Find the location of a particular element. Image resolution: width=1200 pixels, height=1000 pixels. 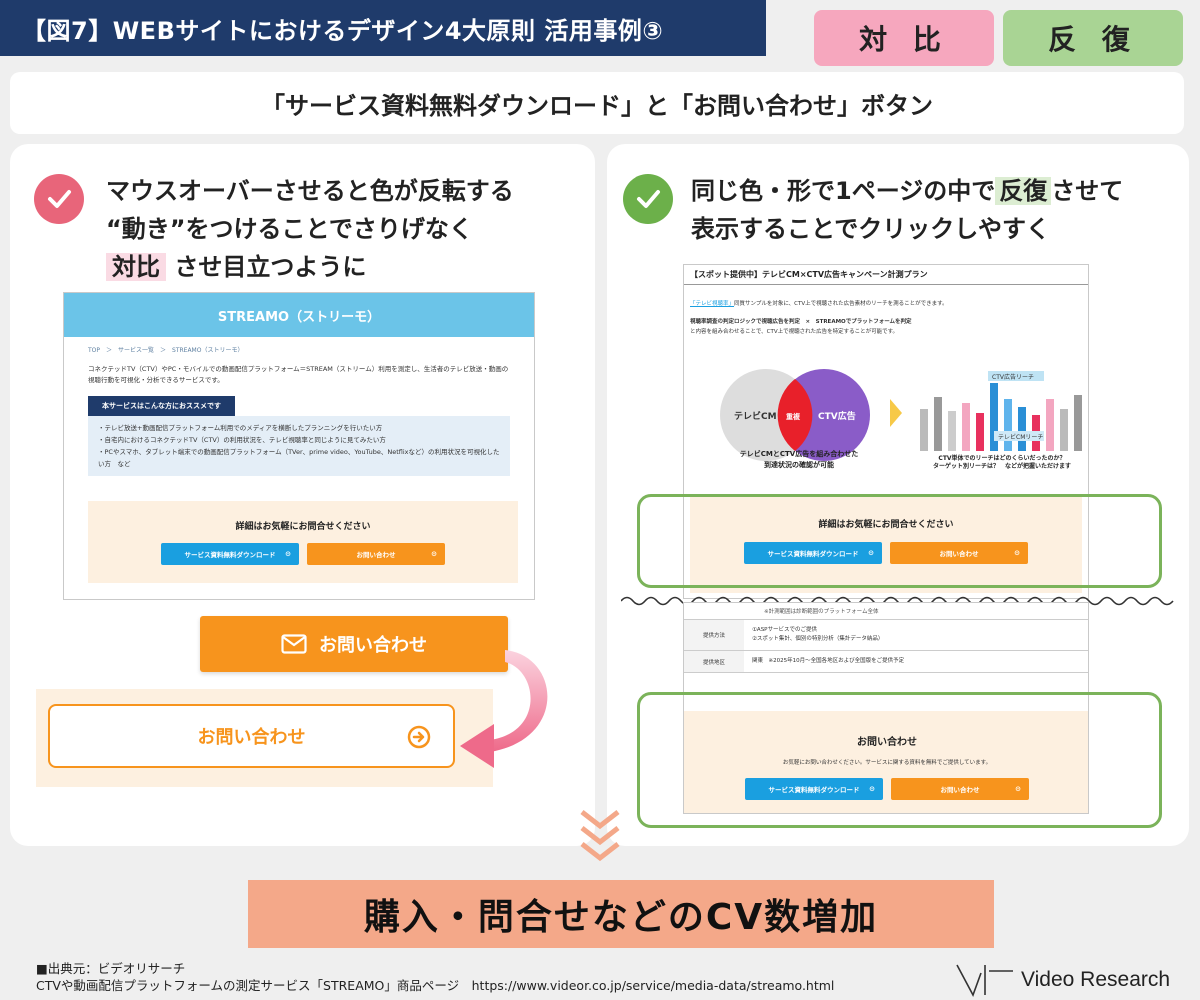

venn-caption-1: テレビCMとCTV広告を組み合わせた is located at coordinates (799, 454).